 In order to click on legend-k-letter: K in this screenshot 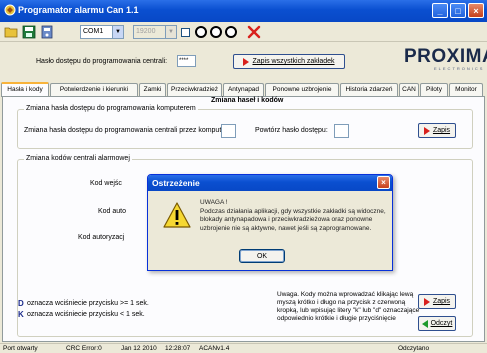, I will do `click(21, 314)`.